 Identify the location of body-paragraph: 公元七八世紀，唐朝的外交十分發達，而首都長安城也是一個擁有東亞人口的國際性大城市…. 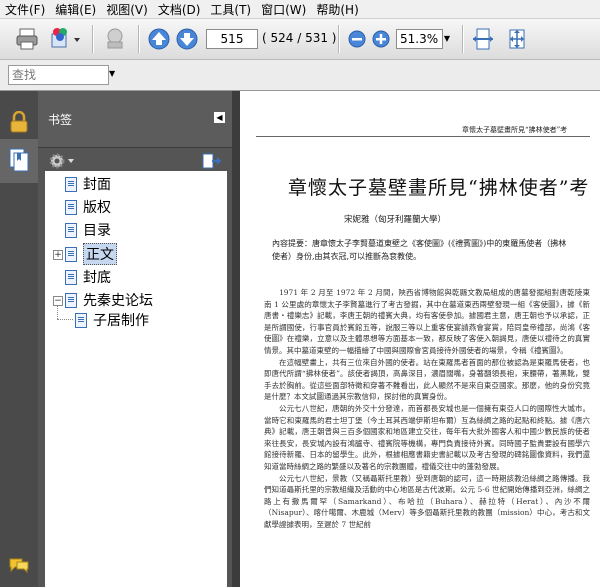
(427, 437).